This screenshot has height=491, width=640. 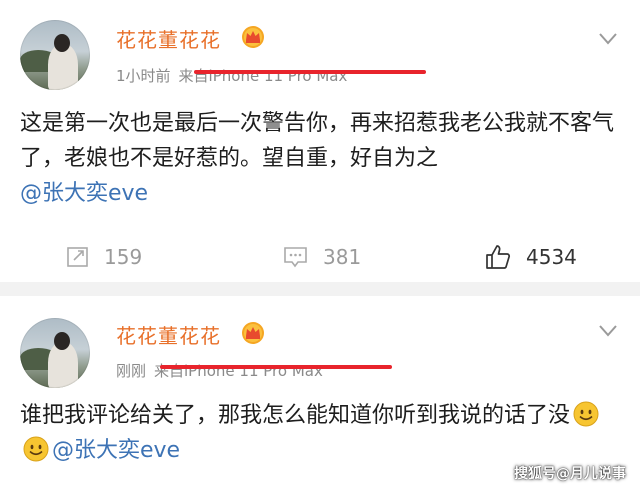 What do you see at coordinates (143, 76) in the screenshot?
I see `post-time: 1小时前` at bounding box center [143, 76].